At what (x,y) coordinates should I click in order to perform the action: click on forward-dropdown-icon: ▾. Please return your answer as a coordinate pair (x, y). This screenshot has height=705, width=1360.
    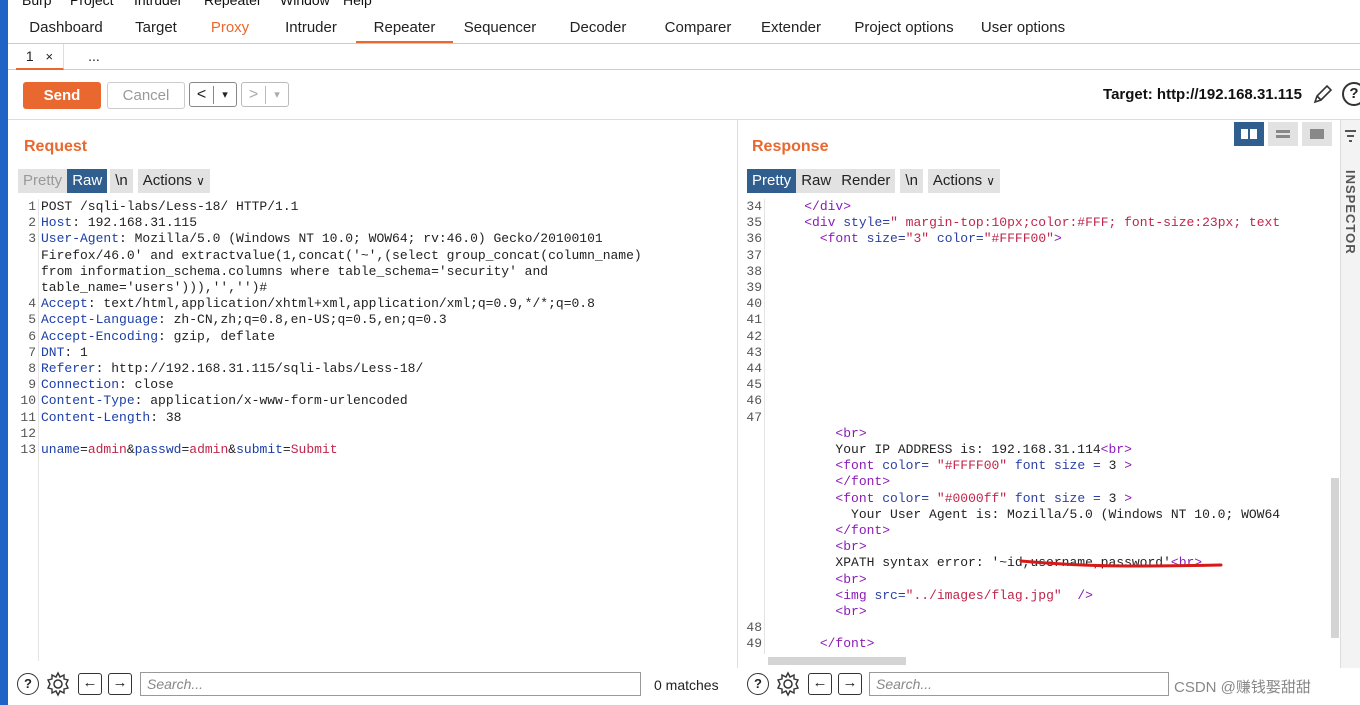
    Looking at the image, I should click on (277, 94).